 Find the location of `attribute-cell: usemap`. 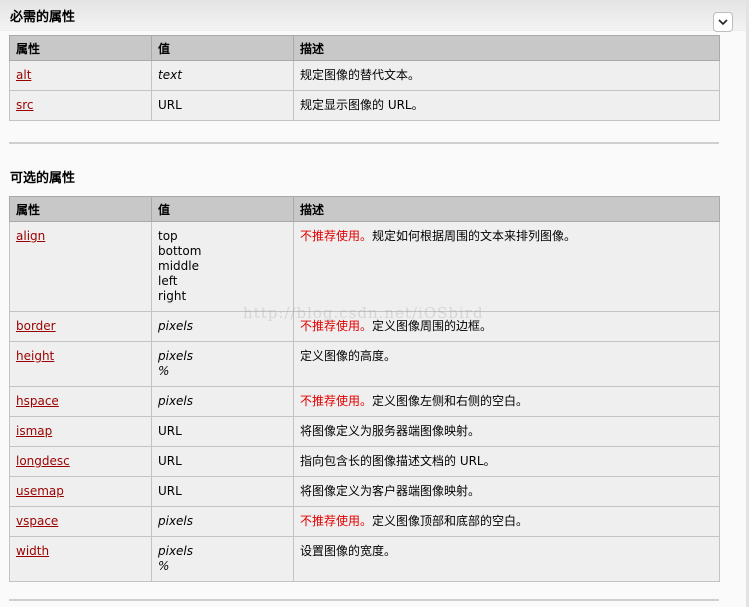

attribute-cell: usemap is located at coordinates (80, 491).